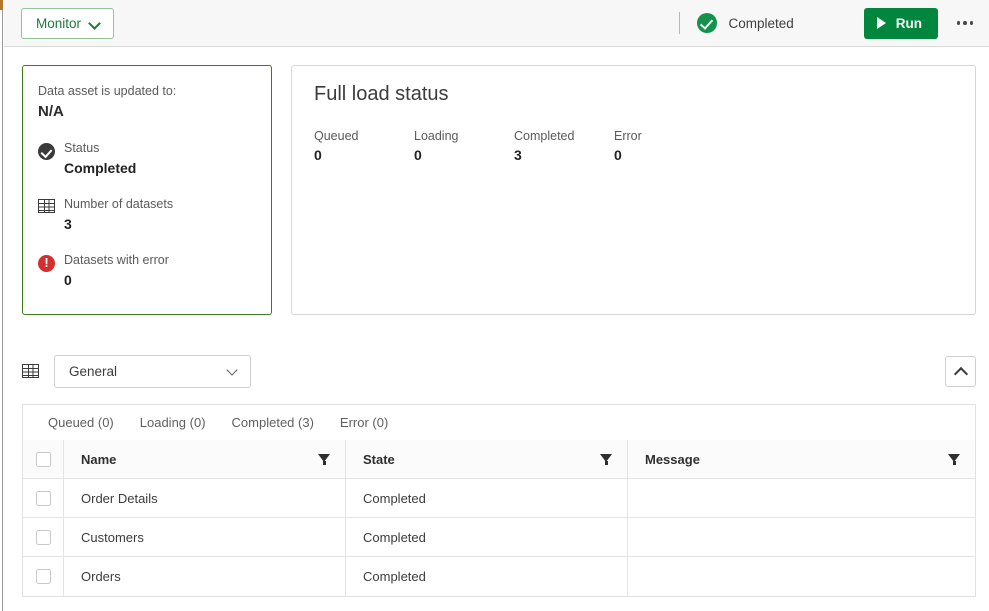 This screenshot has width=989, height=611. I want to click on stat-completed: Completed 3, so click(564, 146).